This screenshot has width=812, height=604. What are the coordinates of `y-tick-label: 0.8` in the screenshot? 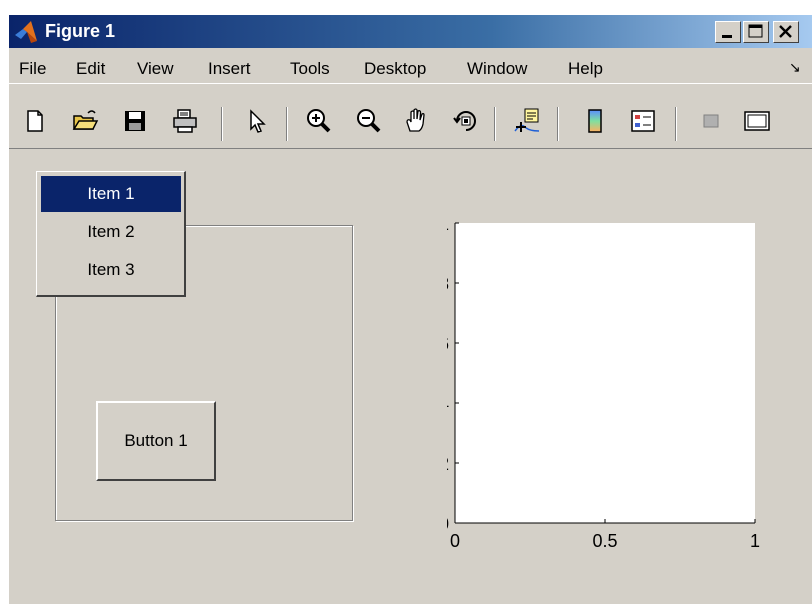 It's located at (448, 284).